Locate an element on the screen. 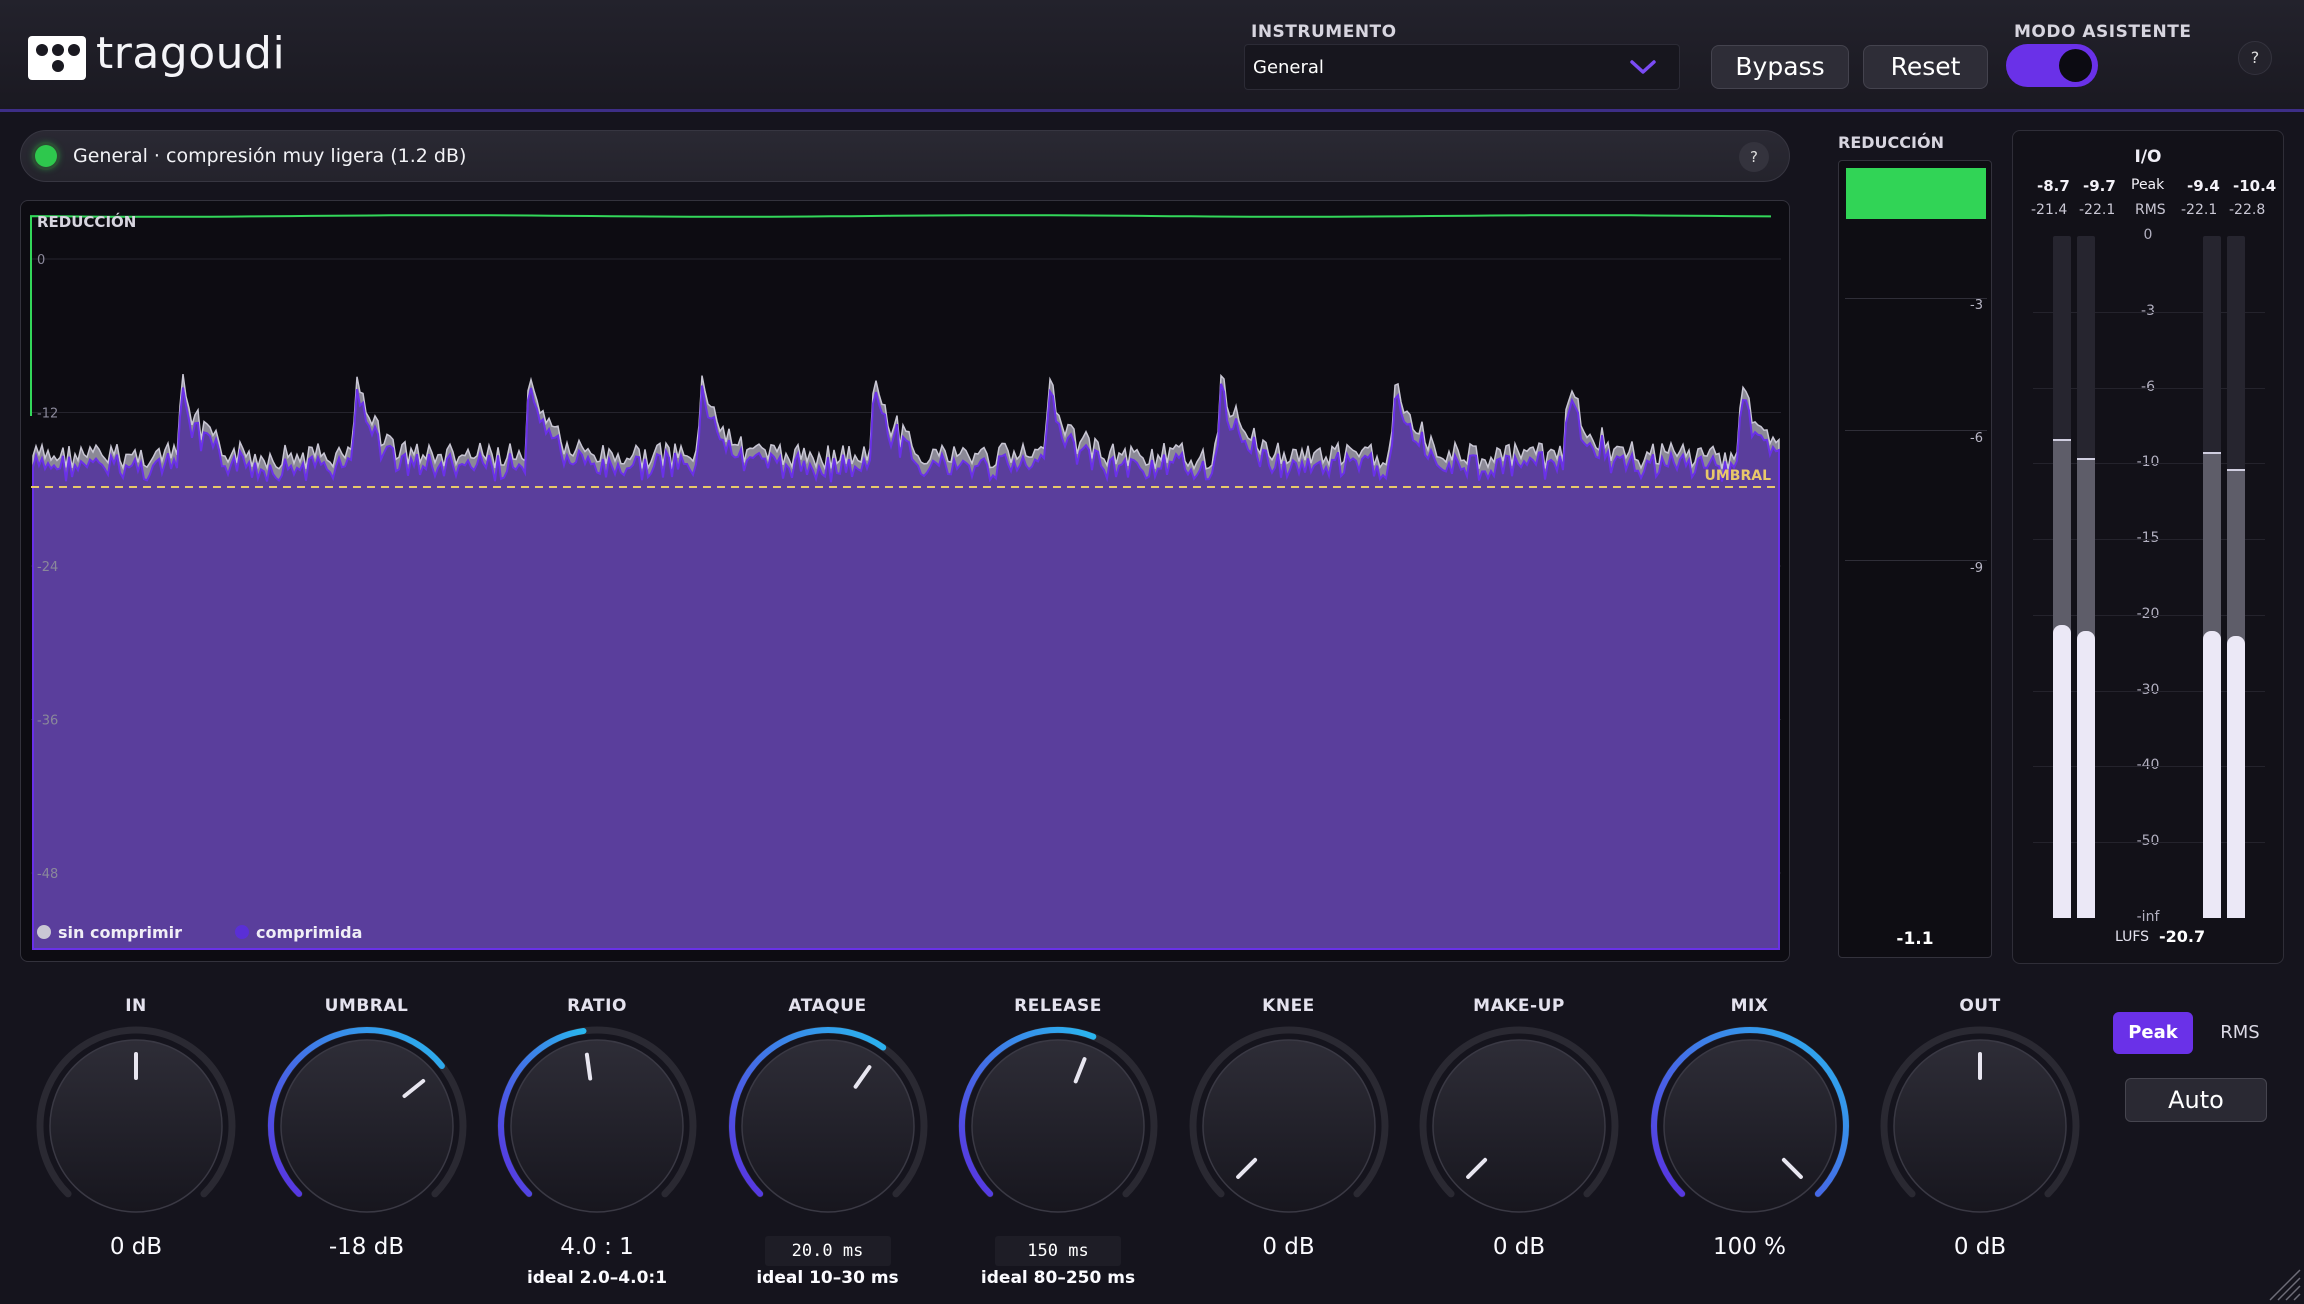  io-scale-label: 0 is located at coordinates (2148, 235).